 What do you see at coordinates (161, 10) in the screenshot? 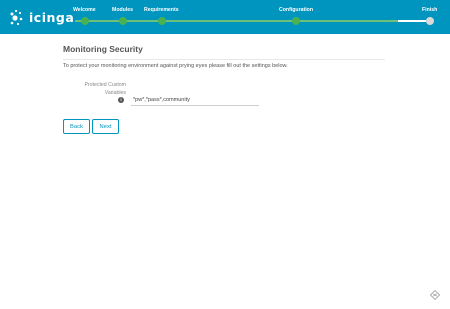
I see `step-label-requirements: Requirements` at bounding box center [161, 10].